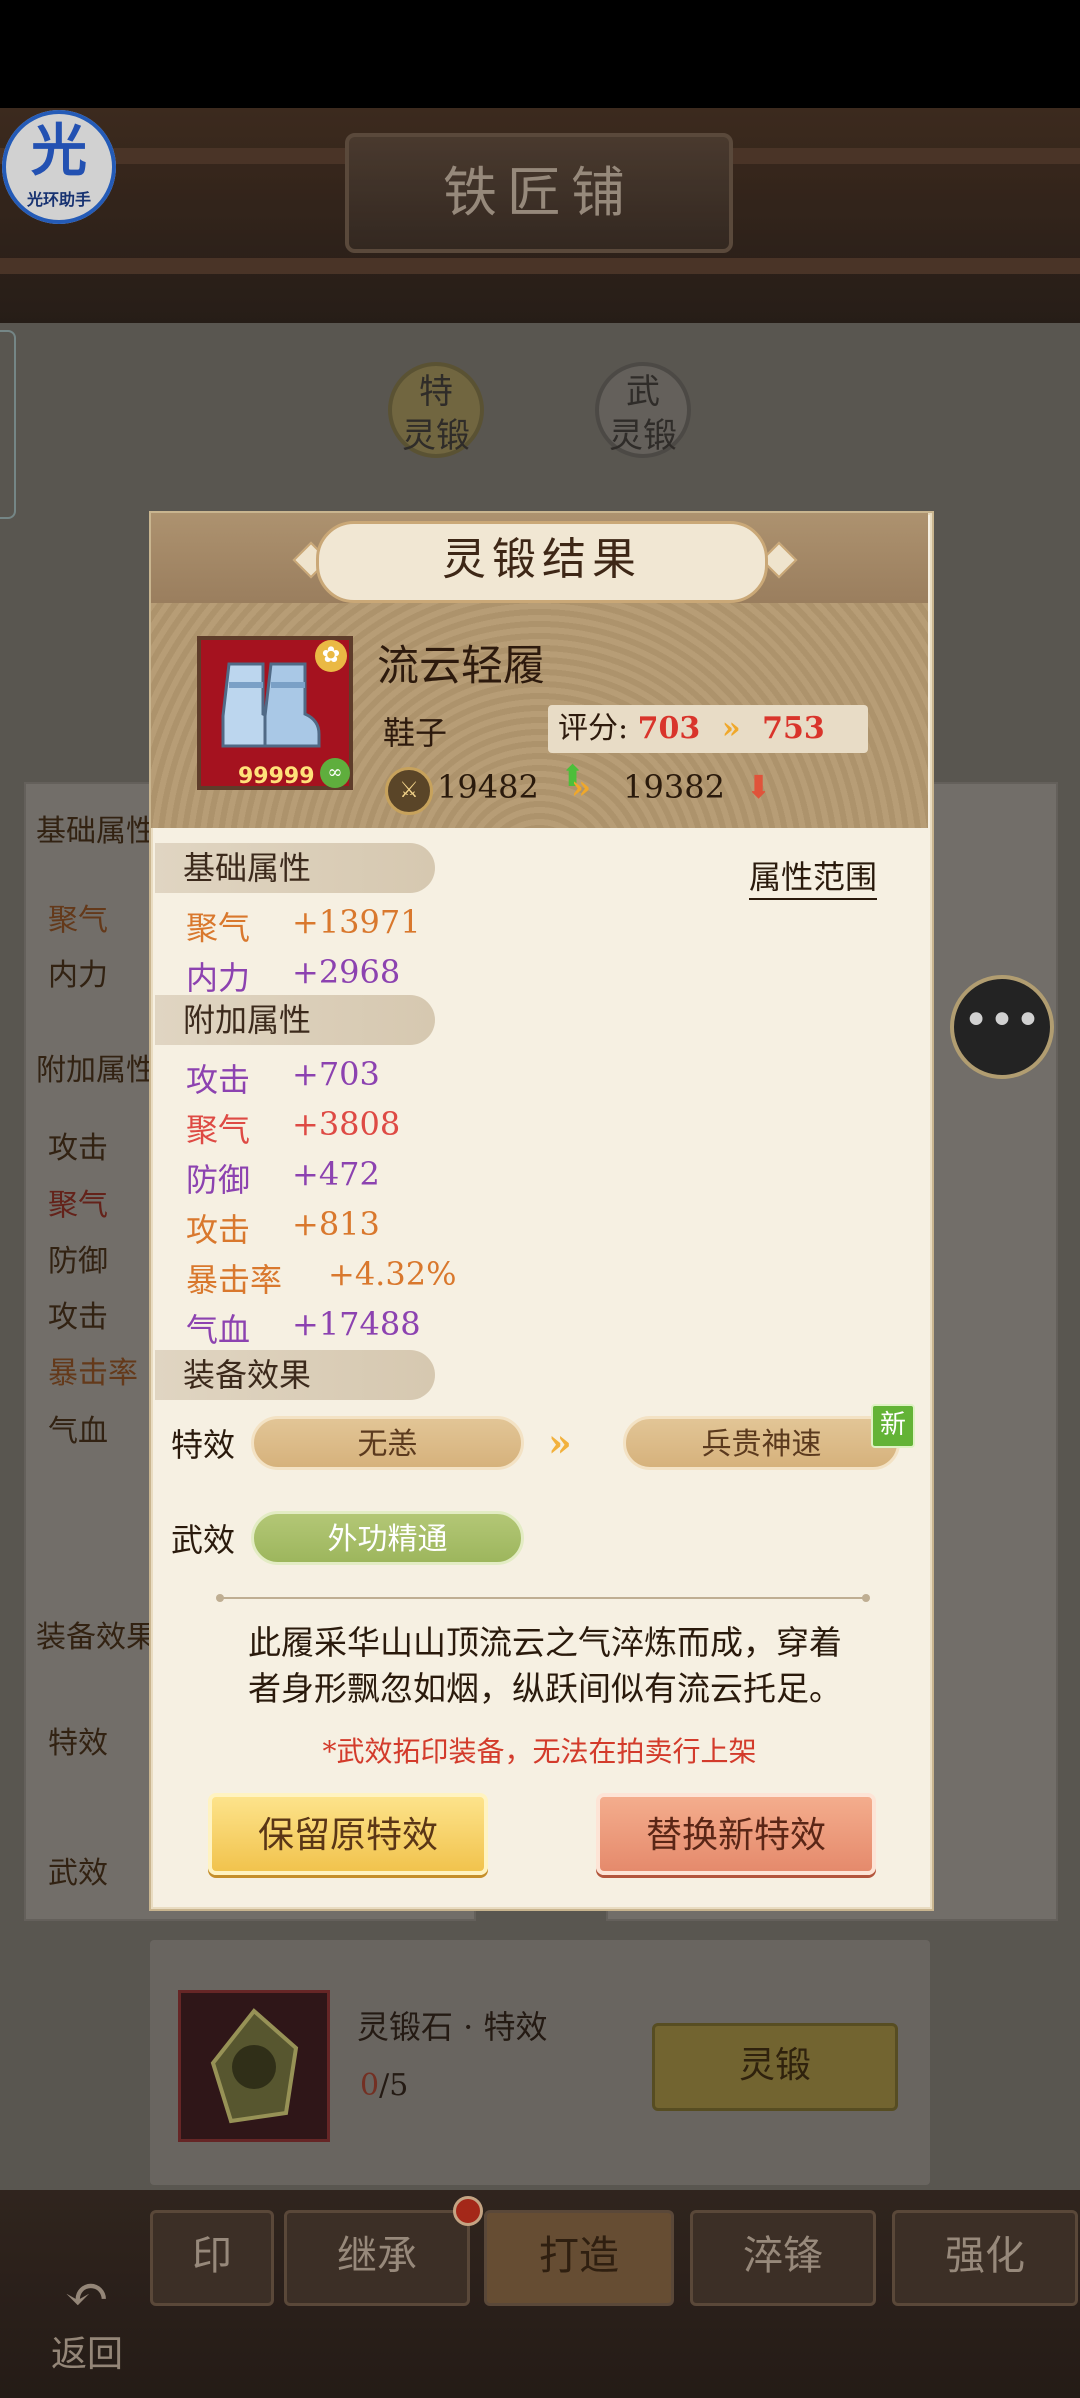 The height and width of the screenshot is (2398, 1080). What do you see at coordinates (392, 1274) in the screenshot?
I see `attr-value: +4.32%` at bounding box center [392, 1274].